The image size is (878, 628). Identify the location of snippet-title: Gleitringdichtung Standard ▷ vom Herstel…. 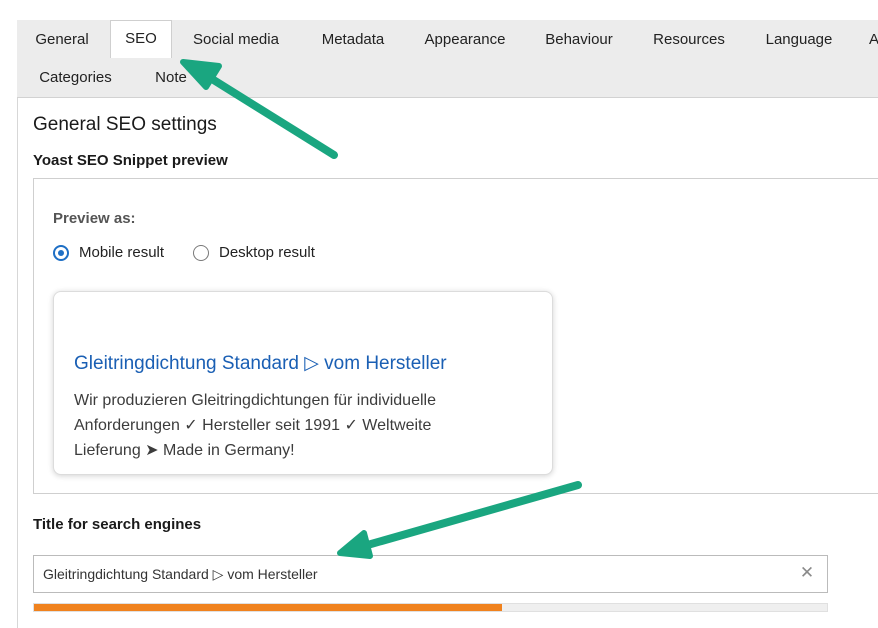
(260, 363).